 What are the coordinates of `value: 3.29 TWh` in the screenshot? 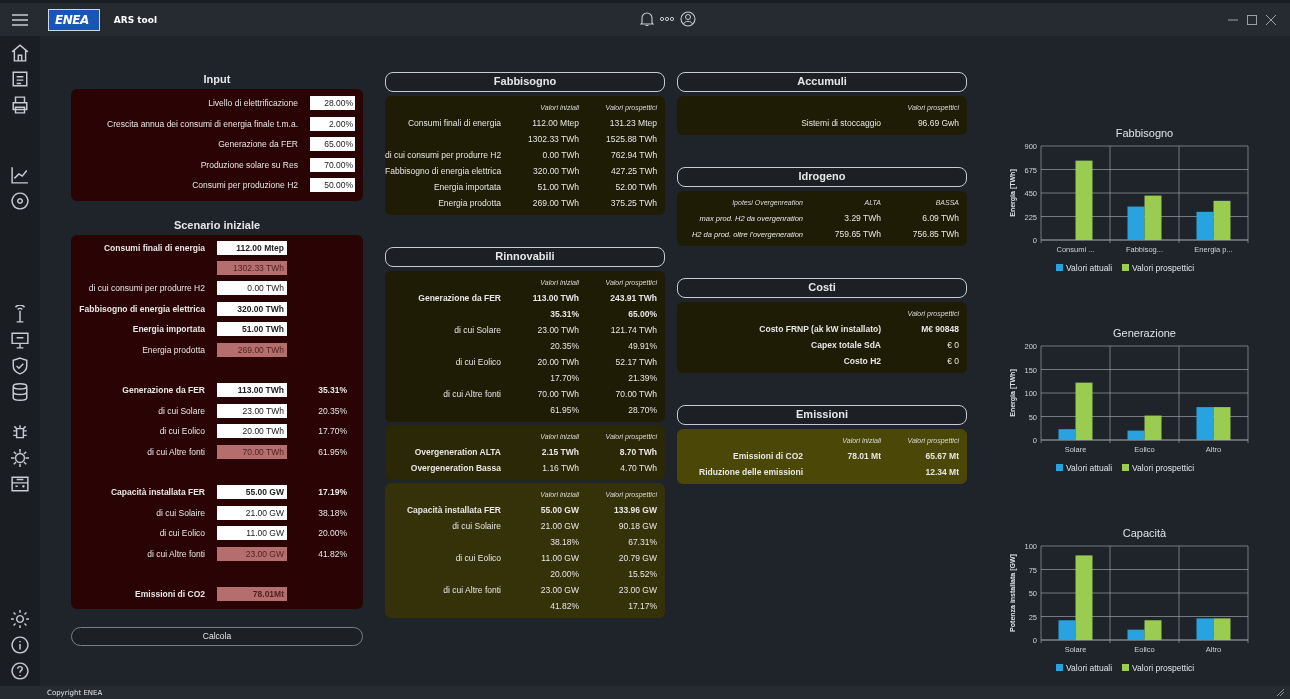 It's located at (862, 218).